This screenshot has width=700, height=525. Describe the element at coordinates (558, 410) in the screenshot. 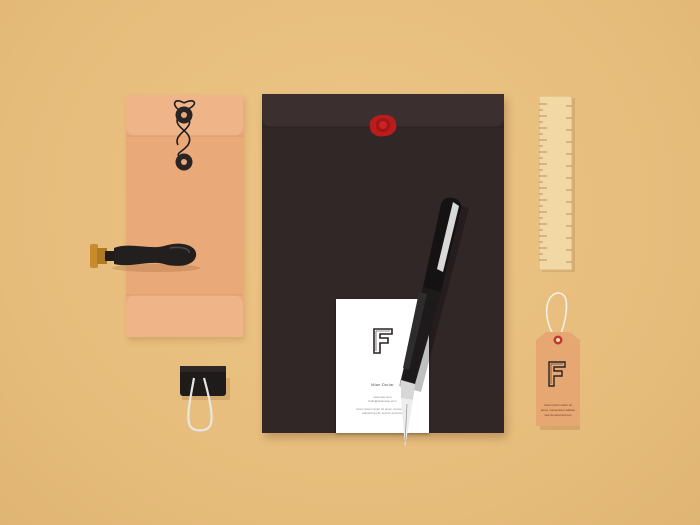

I see `tag-caption-line-2: amet, consectetur adipisc` at that location.